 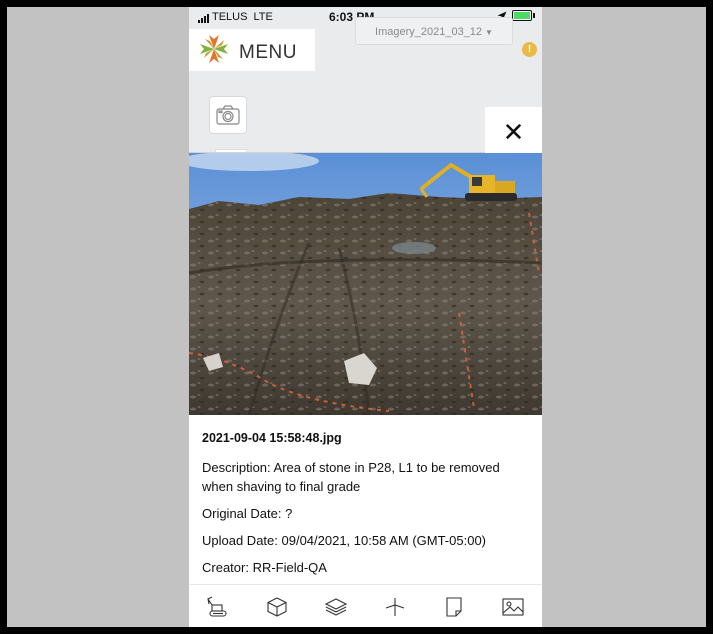 I want to click on menu-button: MENU, so click(x=252, y=50).